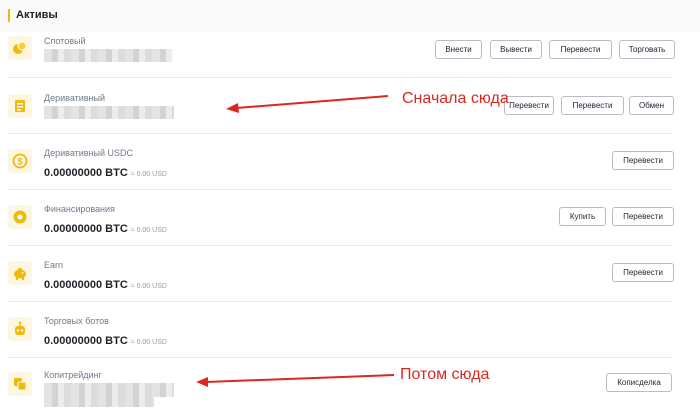 This screenshot has width=700, height=410. I want to click on annotation-second: Потом сюда, so click(445, 374).